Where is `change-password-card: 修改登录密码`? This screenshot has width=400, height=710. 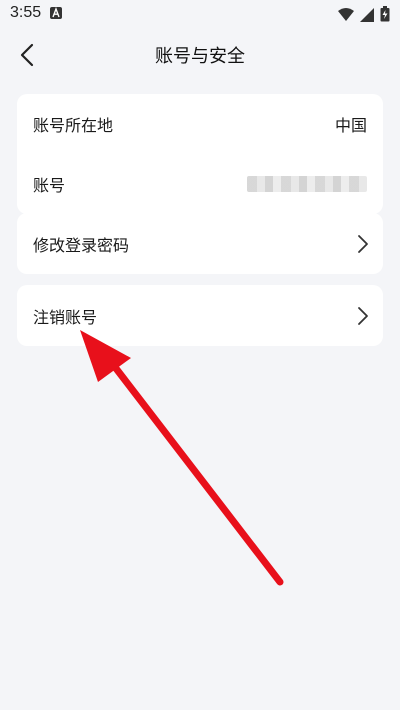 change-password-card: 修改登录密码 is located at coordinates (200, 243).